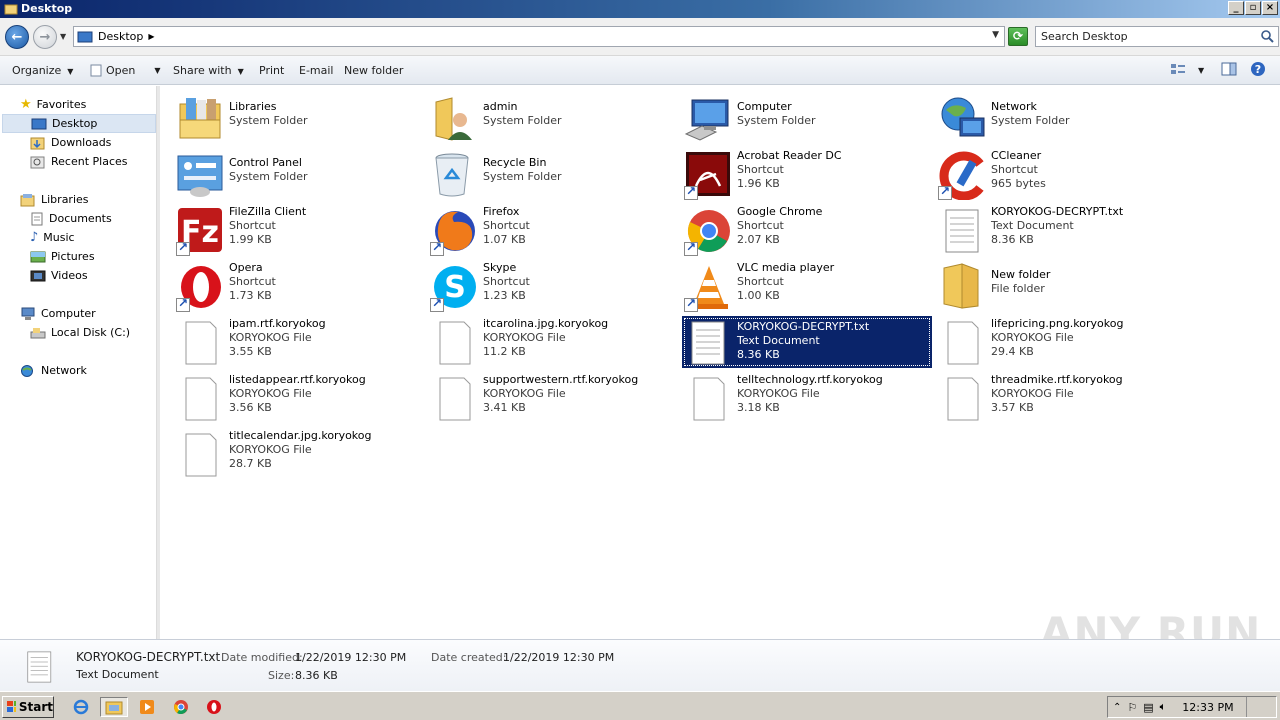 The height and width of the screenshot is (720, 1280). What do you see at coordinates (114, 707) in the screenshot?
I see `explorer-taskbar-icon` at bounding box center [114, 707].